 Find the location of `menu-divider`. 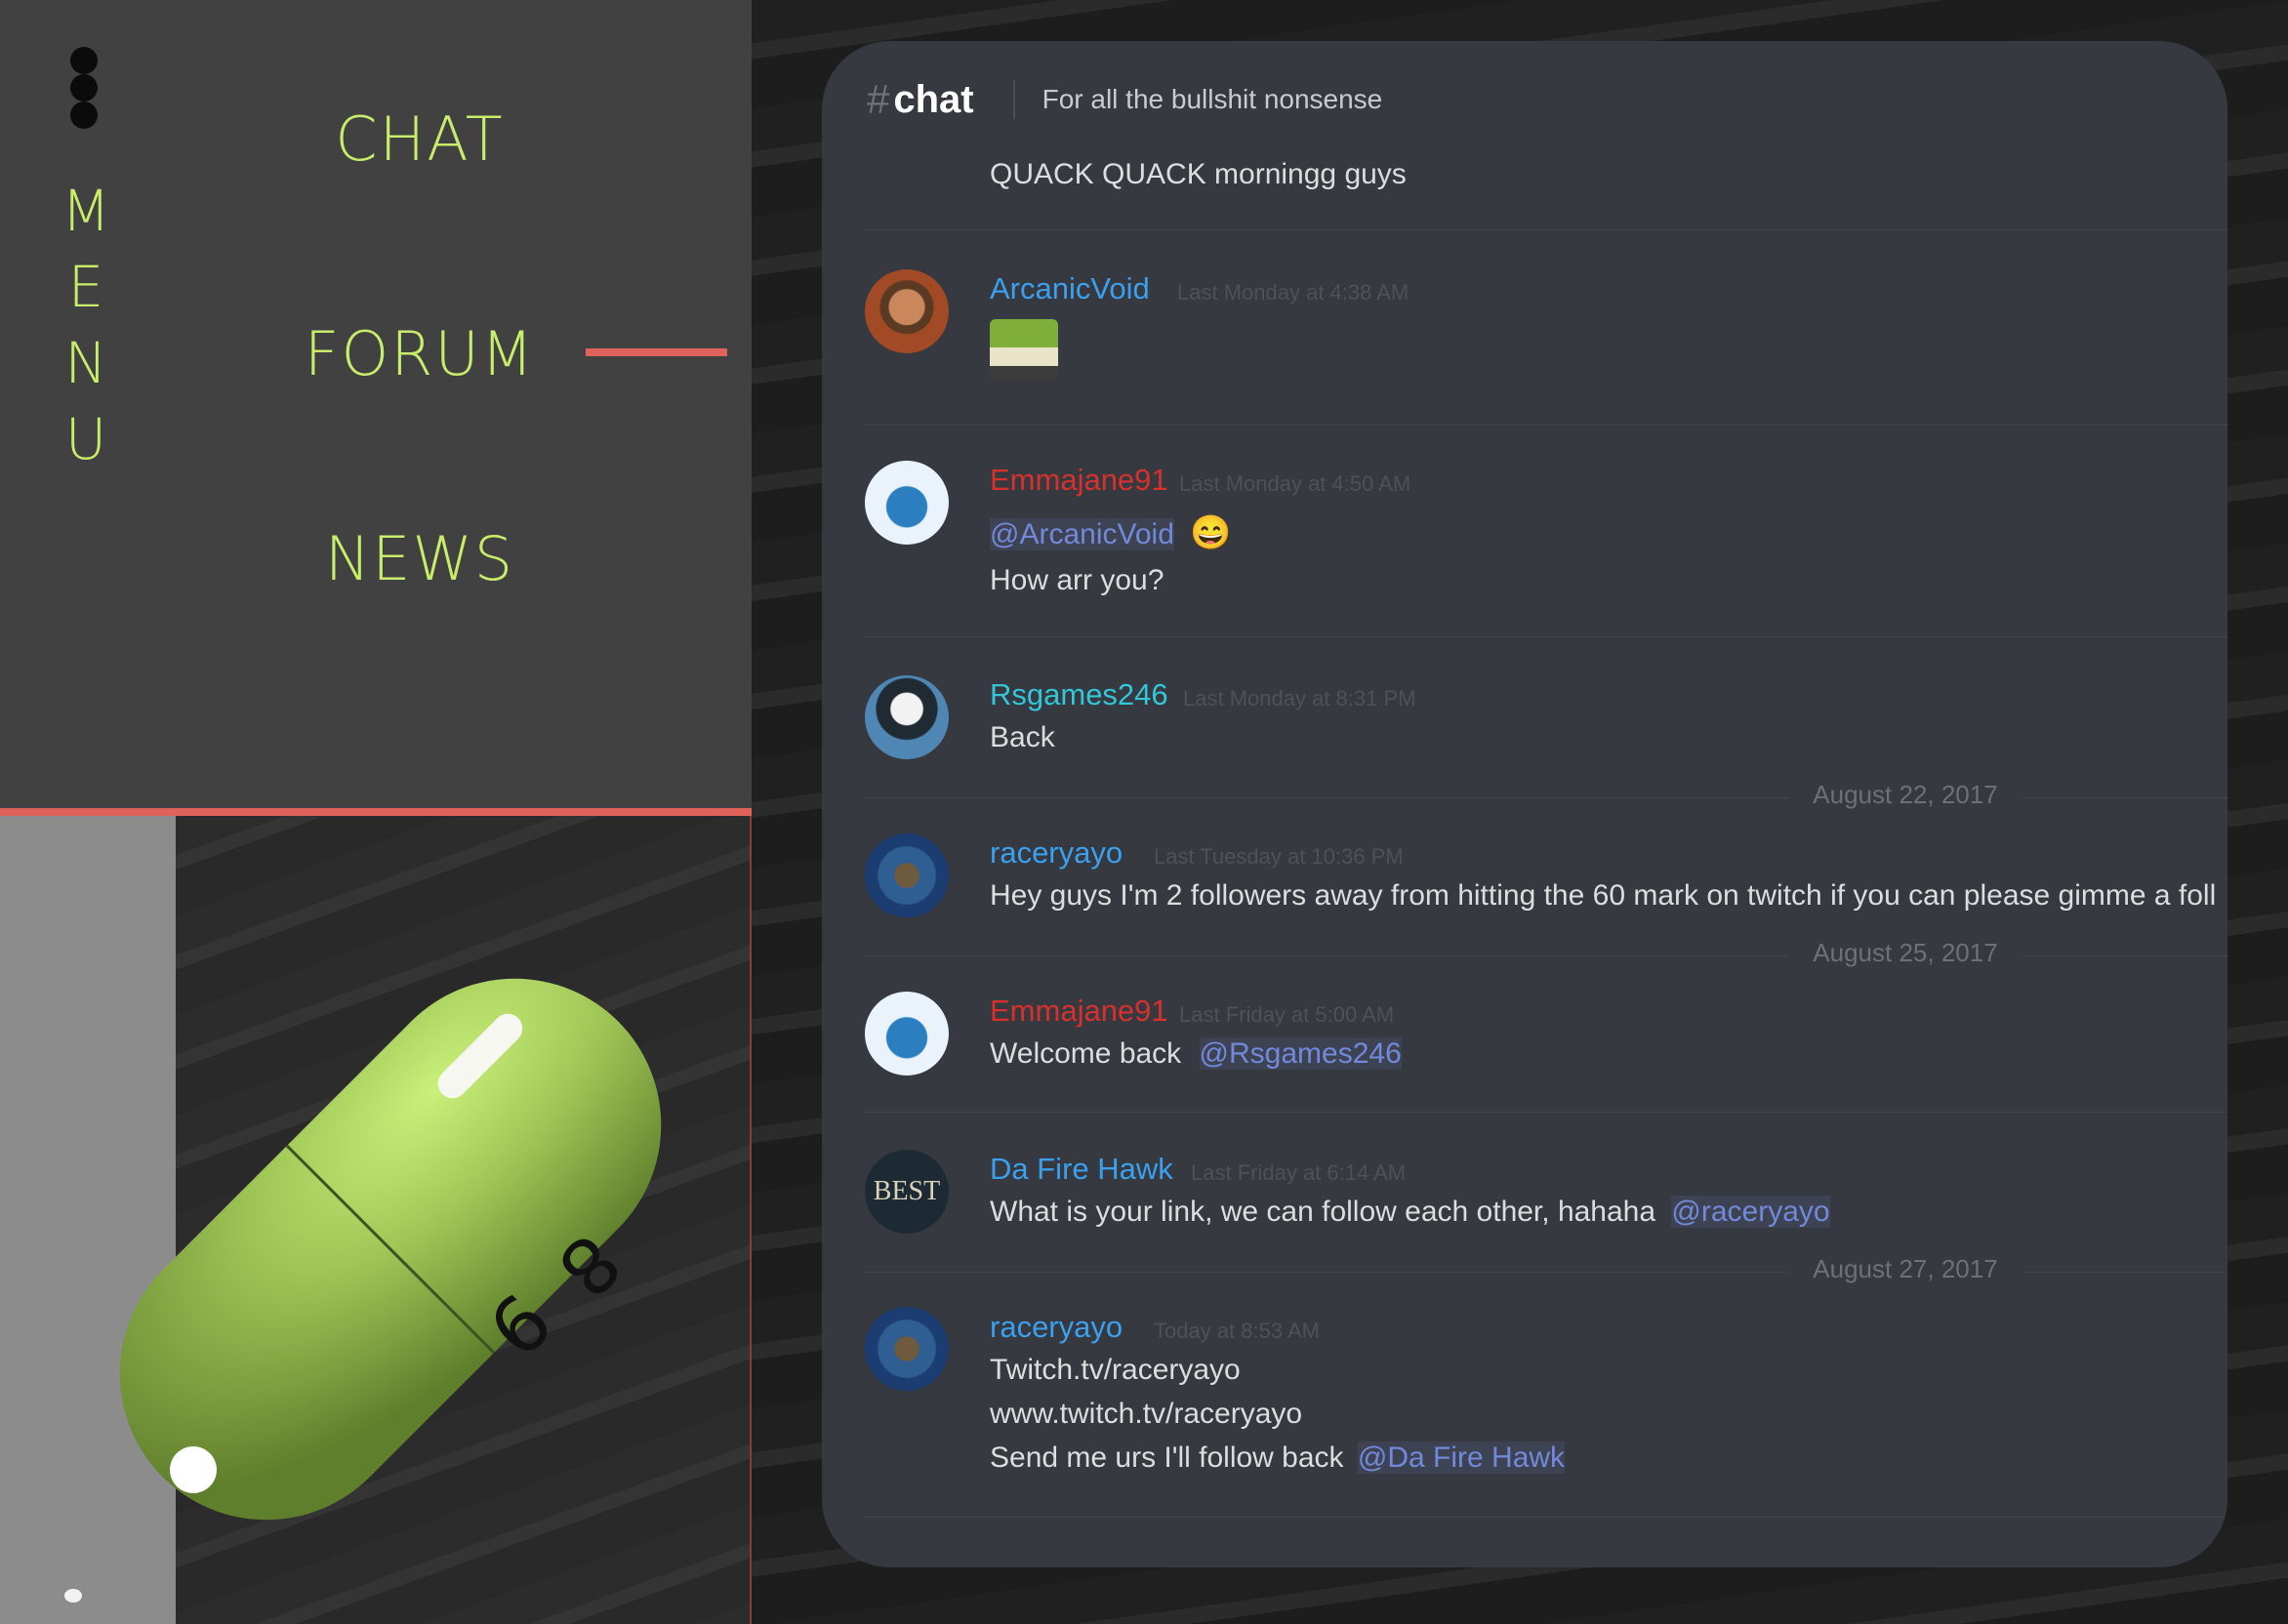

menu-divider is located at coordinates (376, 812).